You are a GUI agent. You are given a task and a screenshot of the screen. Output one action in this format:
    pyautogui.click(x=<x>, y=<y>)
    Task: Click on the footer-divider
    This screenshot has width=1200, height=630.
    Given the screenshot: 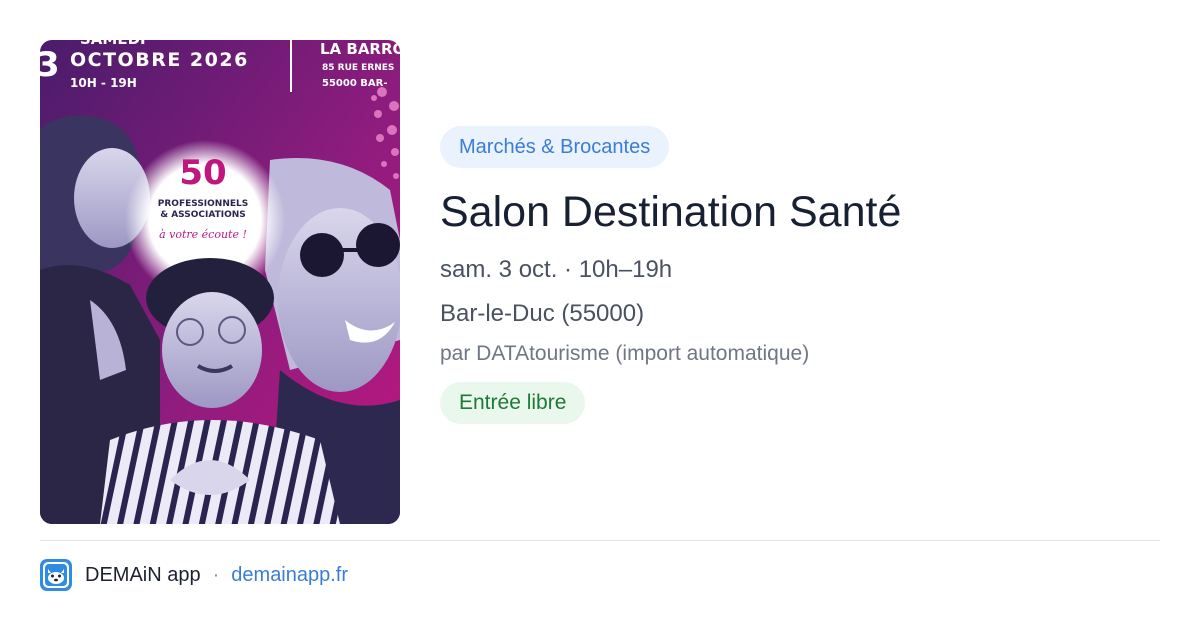 What is the action you would take?
    pyautogui.click(x=600, y=540)
    